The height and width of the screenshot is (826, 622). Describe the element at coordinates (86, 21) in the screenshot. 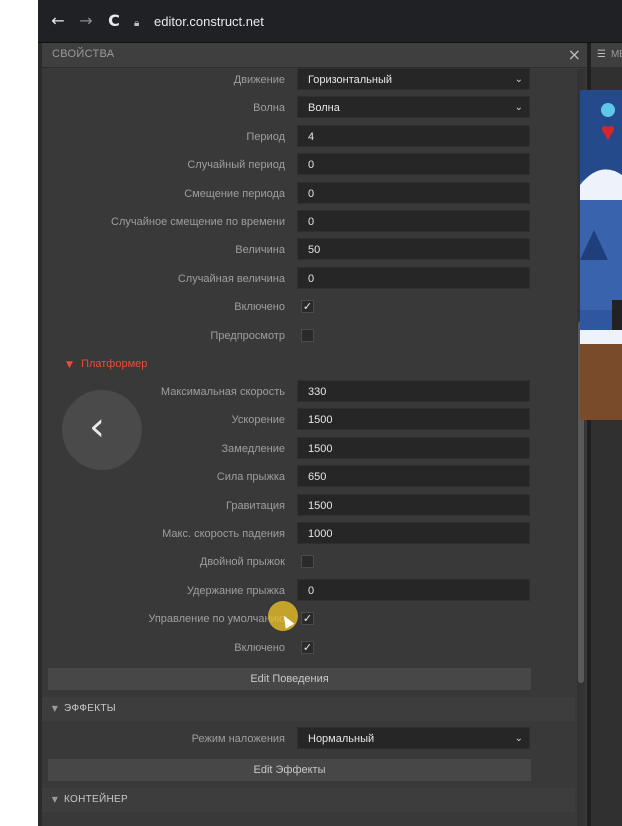

I see `forward-arrow-icon: →` at that location.